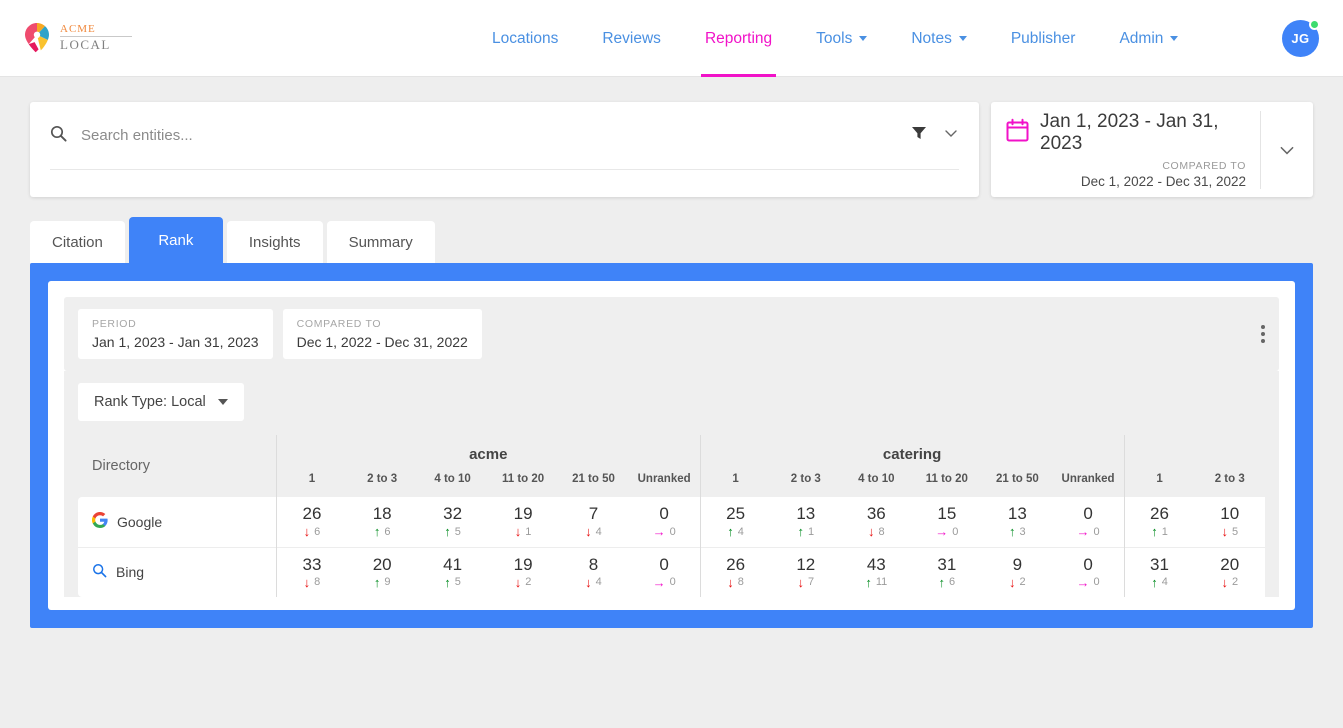  I want to click on rank-type-dropdown: Rank Type: Local, so click(161, 402).